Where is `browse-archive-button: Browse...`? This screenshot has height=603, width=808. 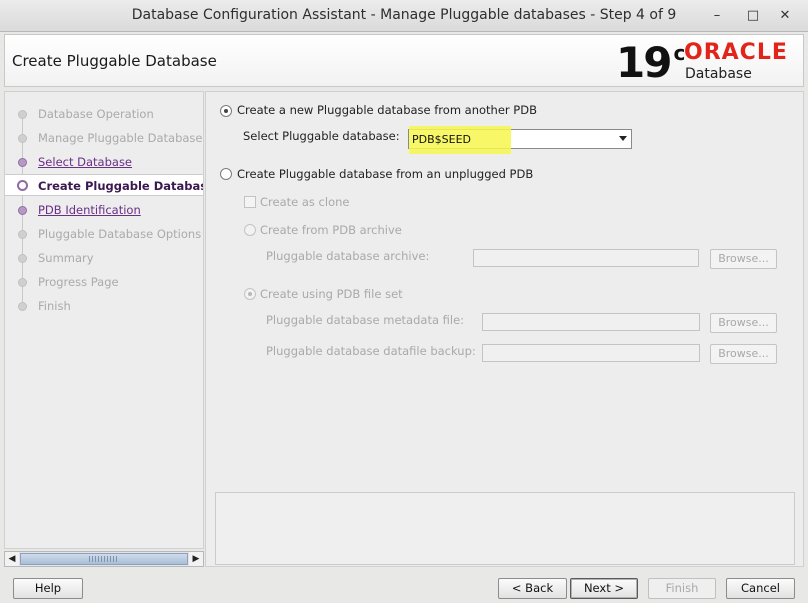
browse-archive-button: Browse... is located at coordinates (743, 259).